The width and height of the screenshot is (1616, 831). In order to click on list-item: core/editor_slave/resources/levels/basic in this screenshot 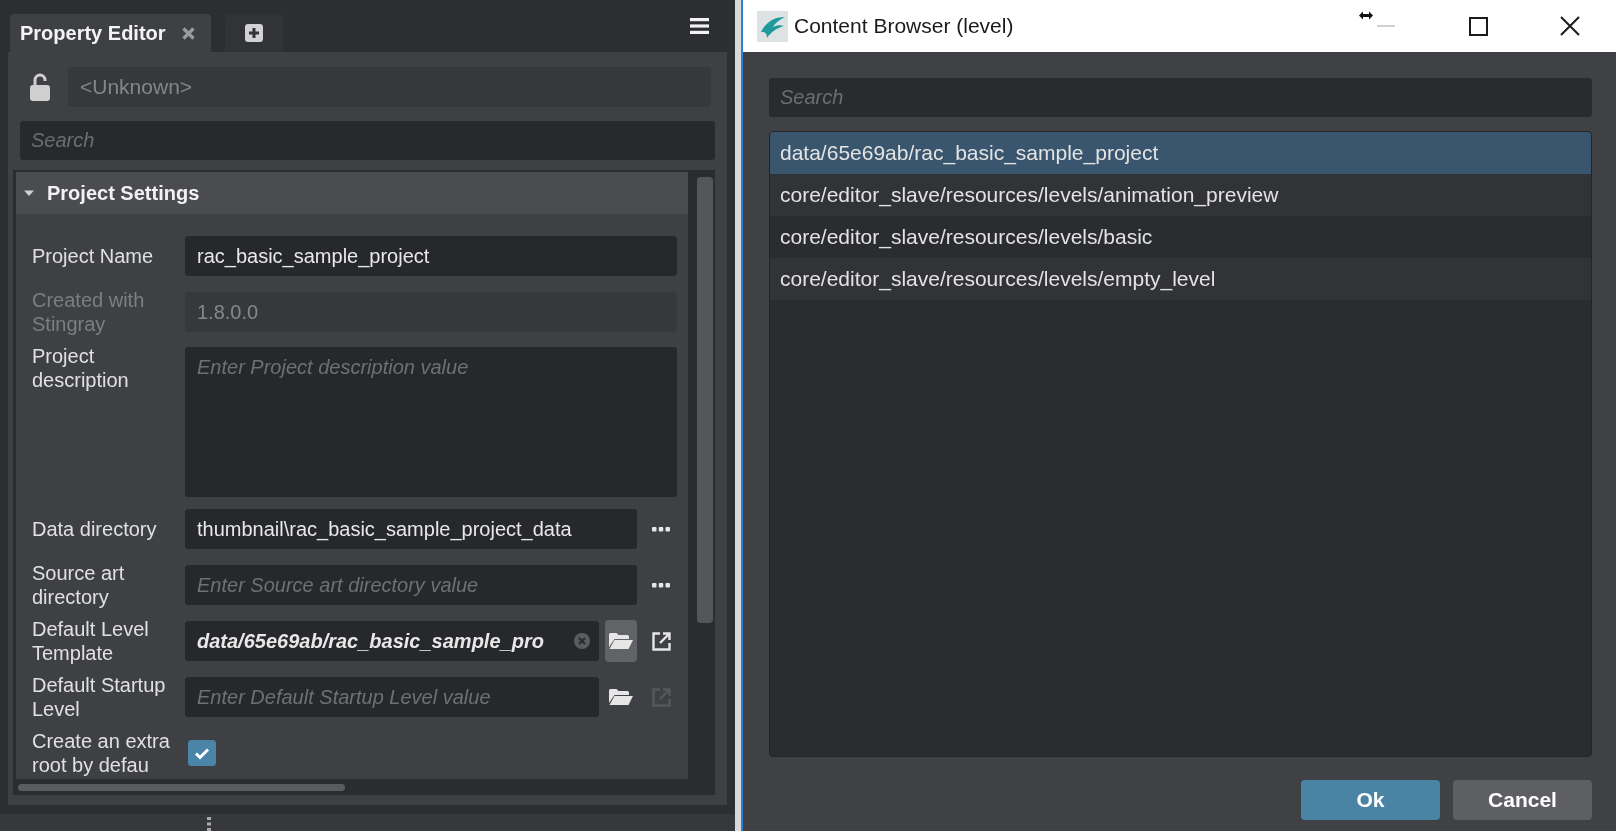, I will do `click(1180, 237)`.